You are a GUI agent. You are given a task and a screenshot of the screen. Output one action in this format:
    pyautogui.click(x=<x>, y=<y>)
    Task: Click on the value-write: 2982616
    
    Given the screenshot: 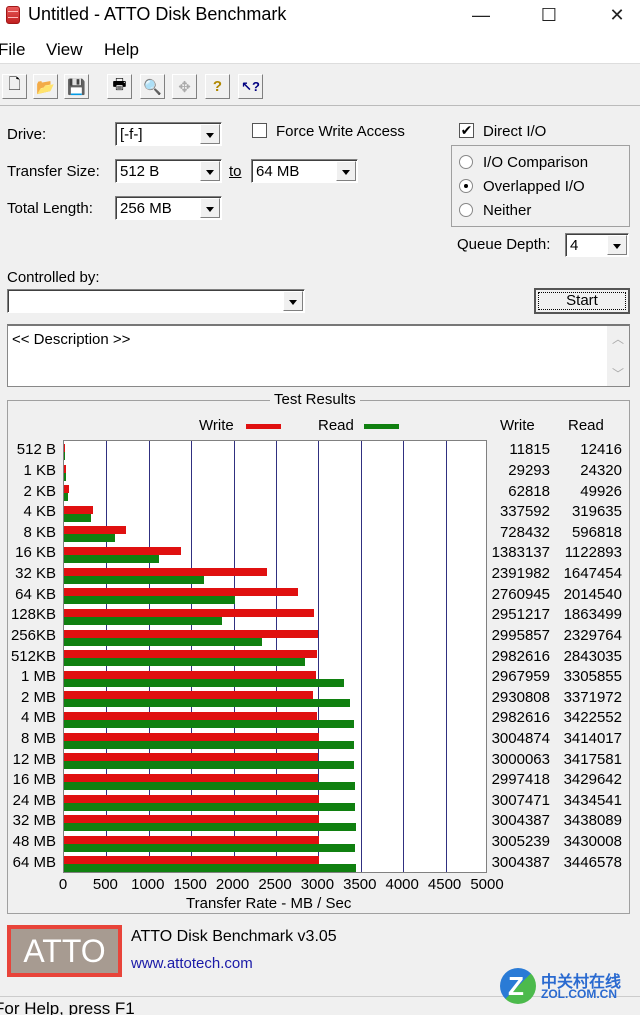 What is the action you would take?
    pyautogui.click(x=520, y=718)
    